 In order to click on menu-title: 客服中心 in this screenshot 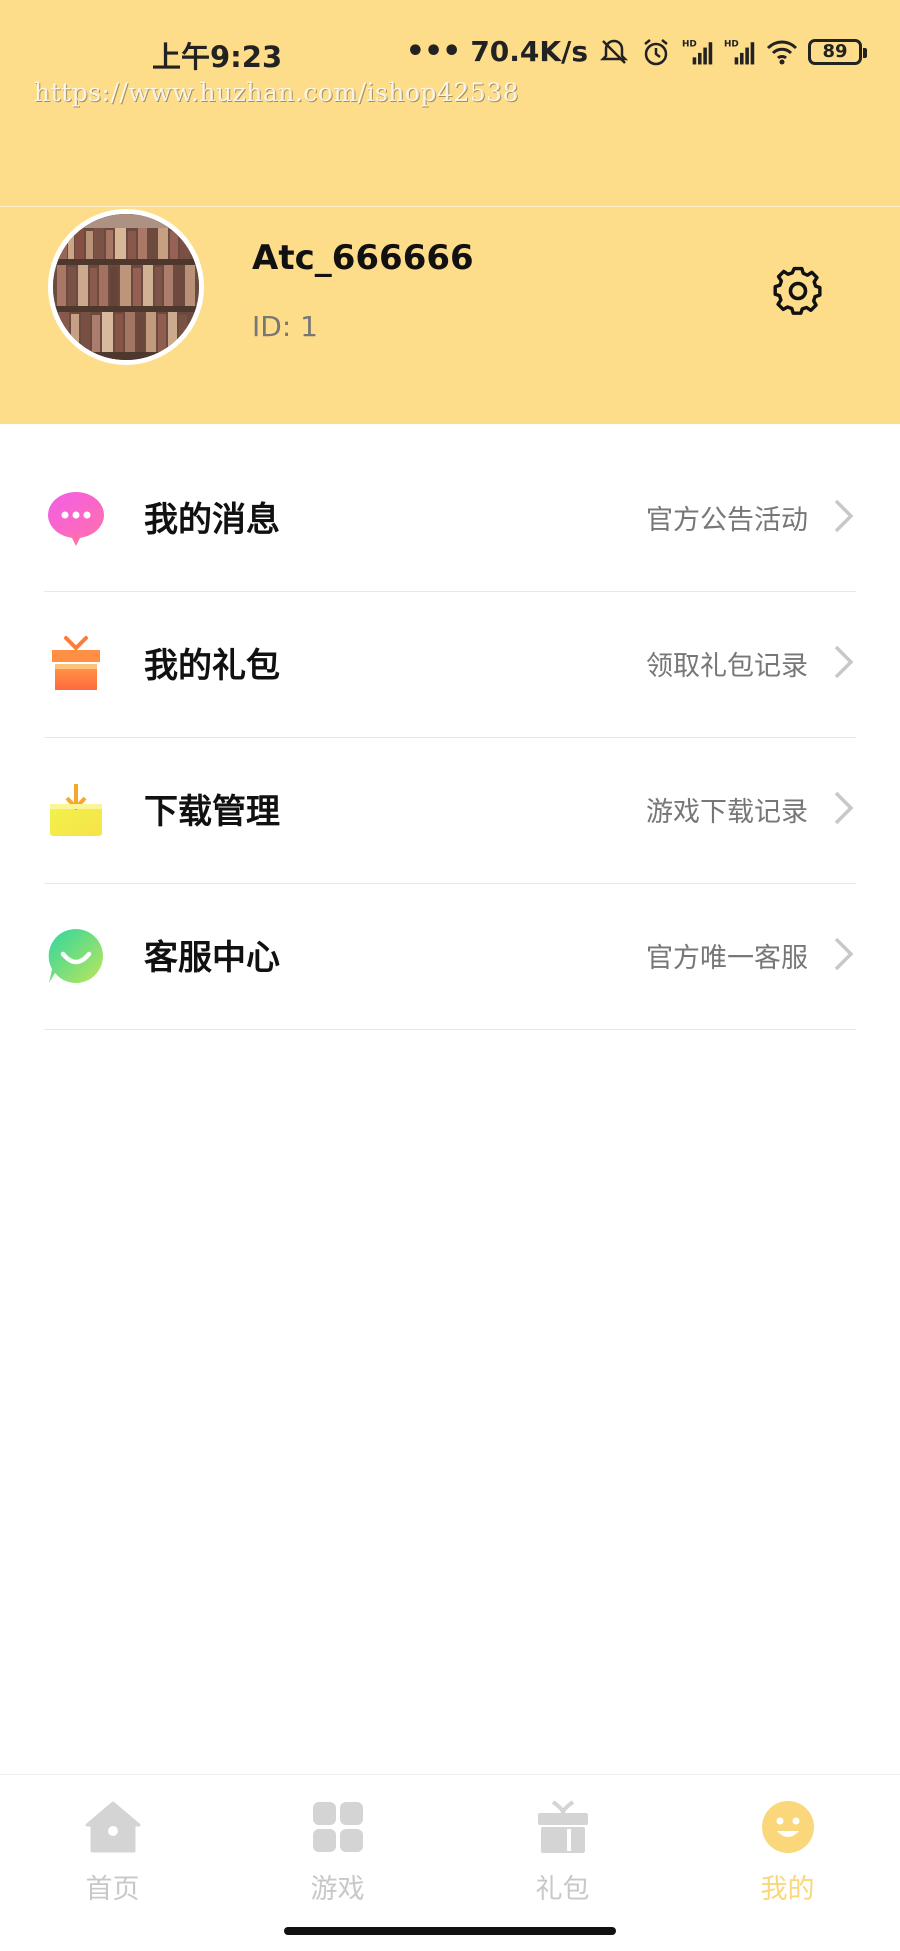, I will do `click(212, 958)`.